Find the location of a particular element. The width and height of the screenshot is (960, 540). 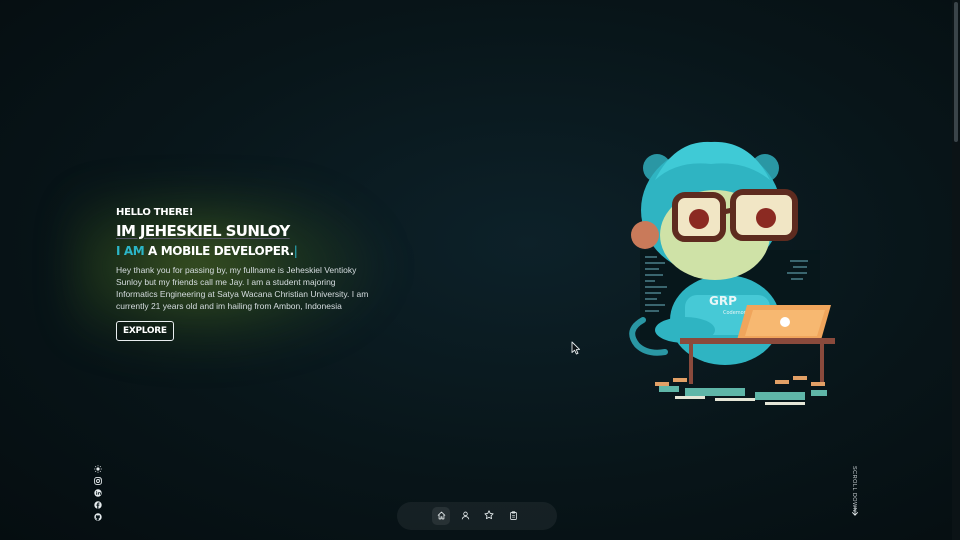

hero-role-text: A MOBILE DEVELOPER. is located at coordinates (219, 251).